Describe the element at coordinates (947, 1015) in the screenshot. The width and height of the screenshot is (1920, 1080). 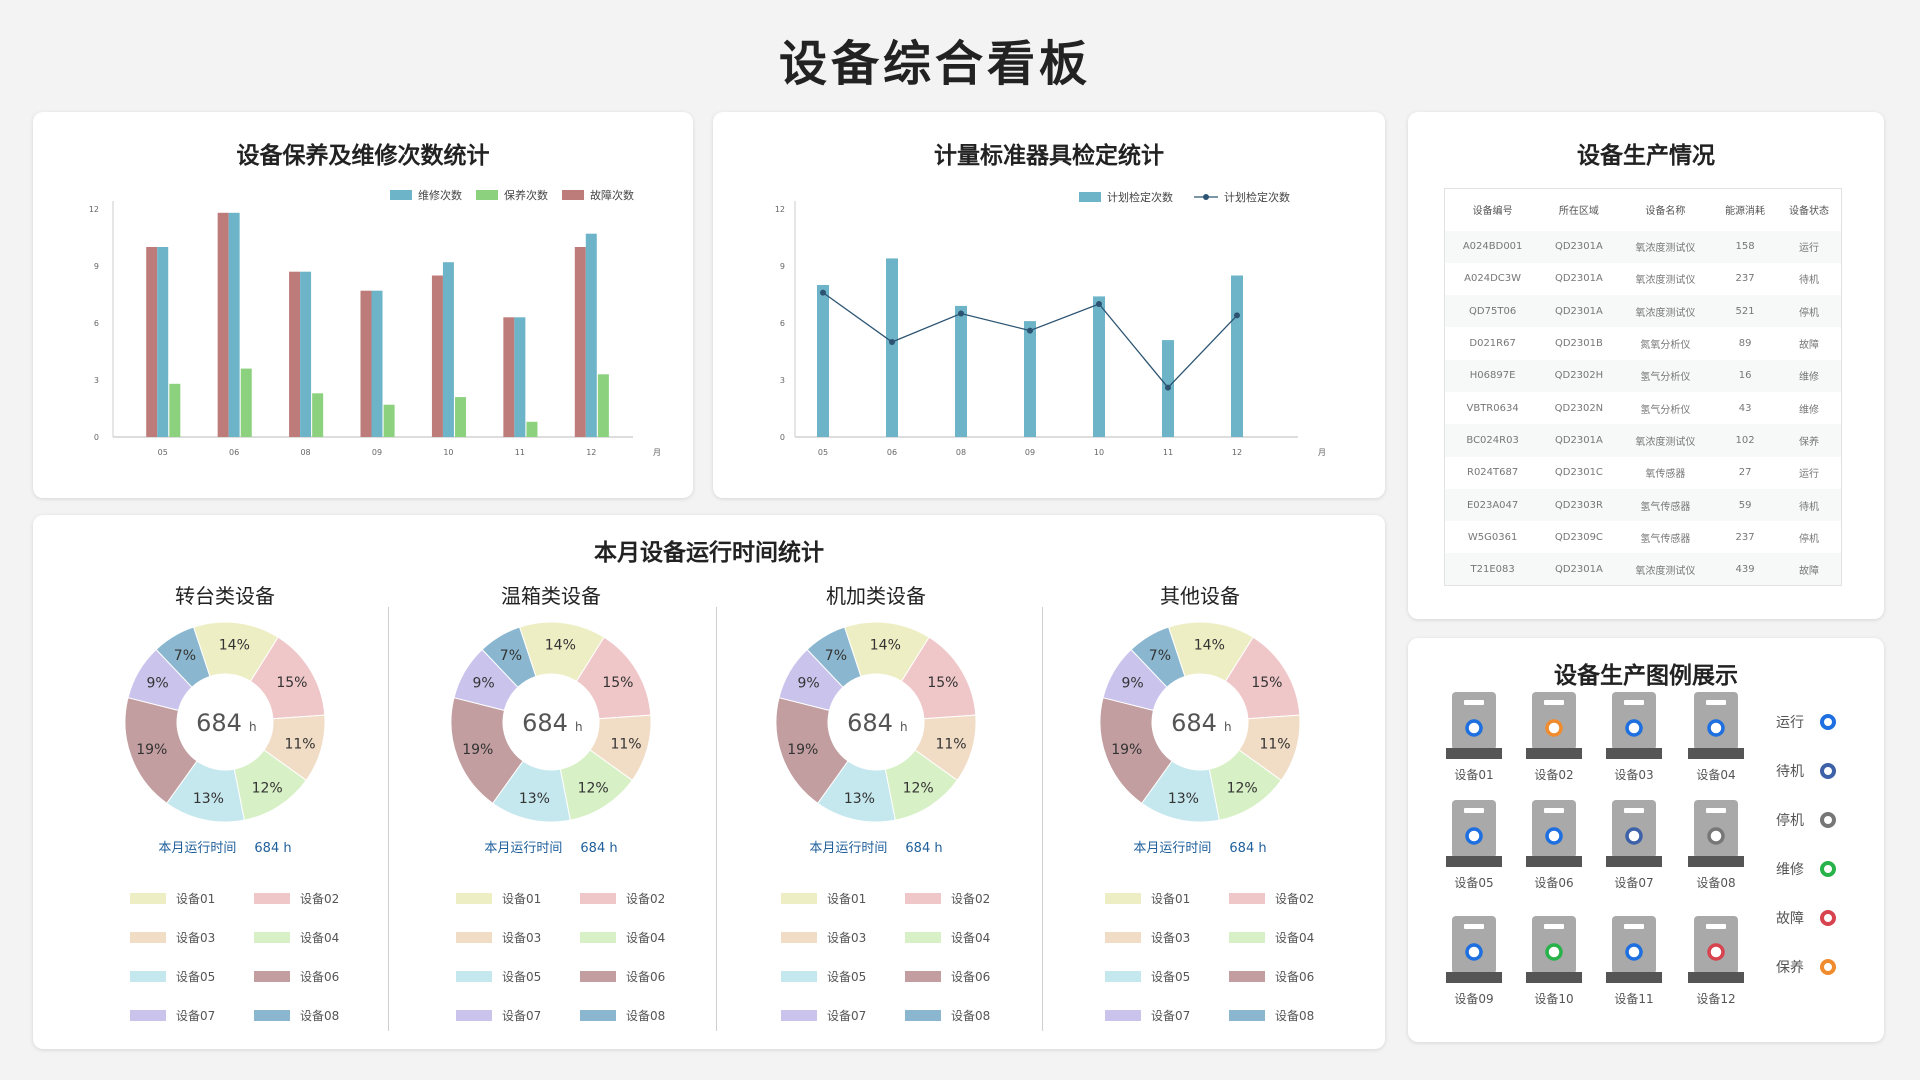
I see `donut-legend-item: 设备08` at that location.